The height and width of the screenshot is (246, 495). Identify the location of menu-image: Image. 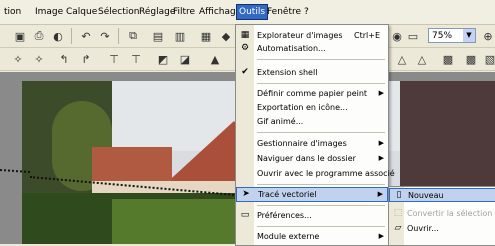
(49, 12).